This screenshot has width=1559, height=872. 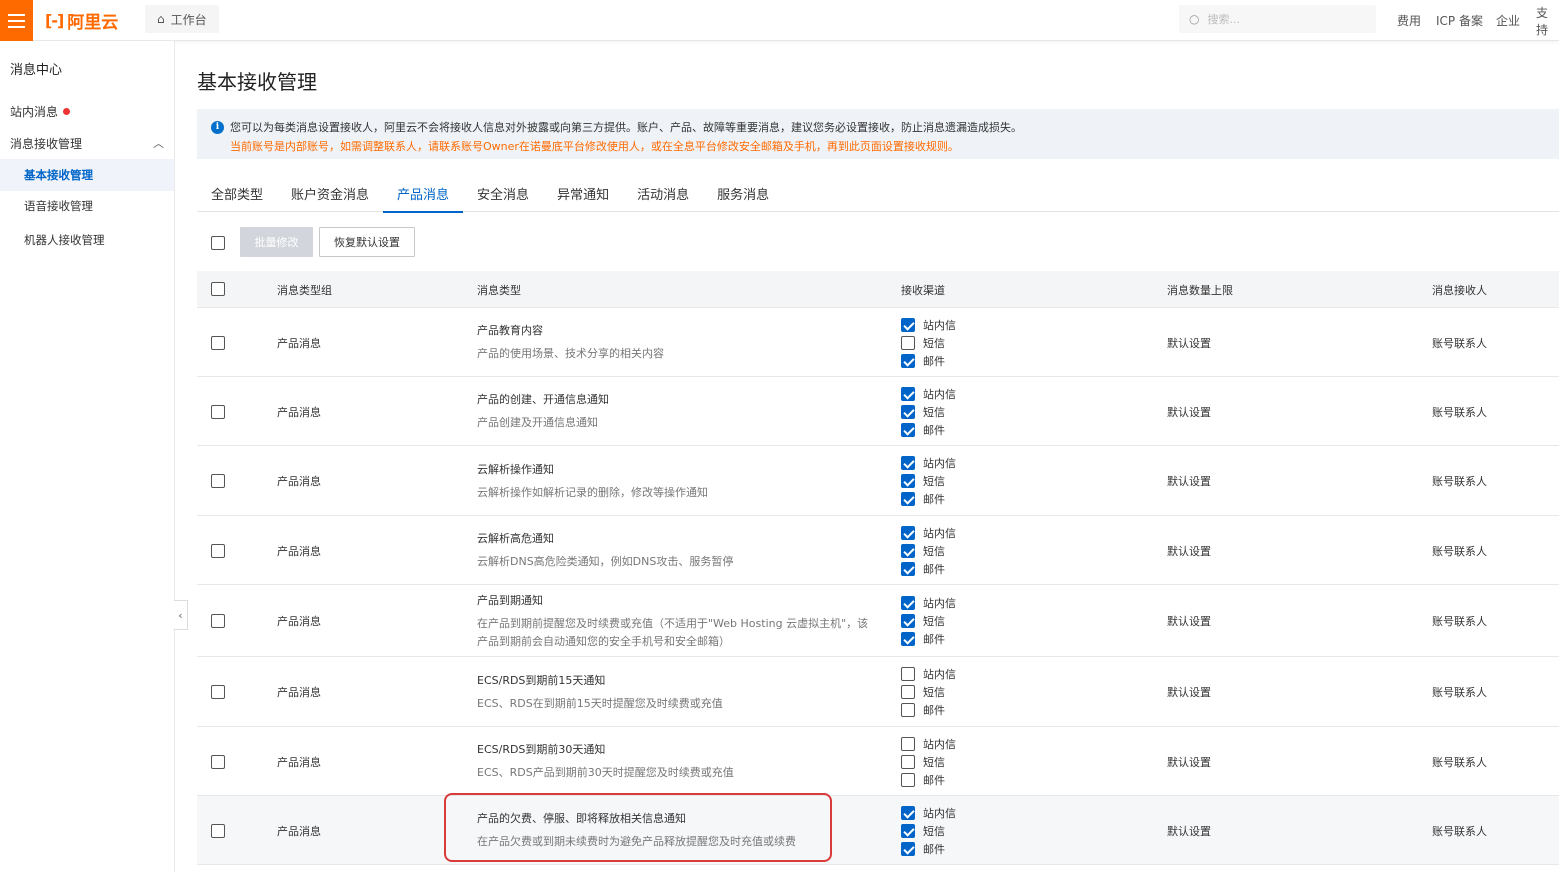 What do you see at coordinates (503, 193) in the screenshot?
I see `tab-security: 安全消息` at bounding box center [503, 193].